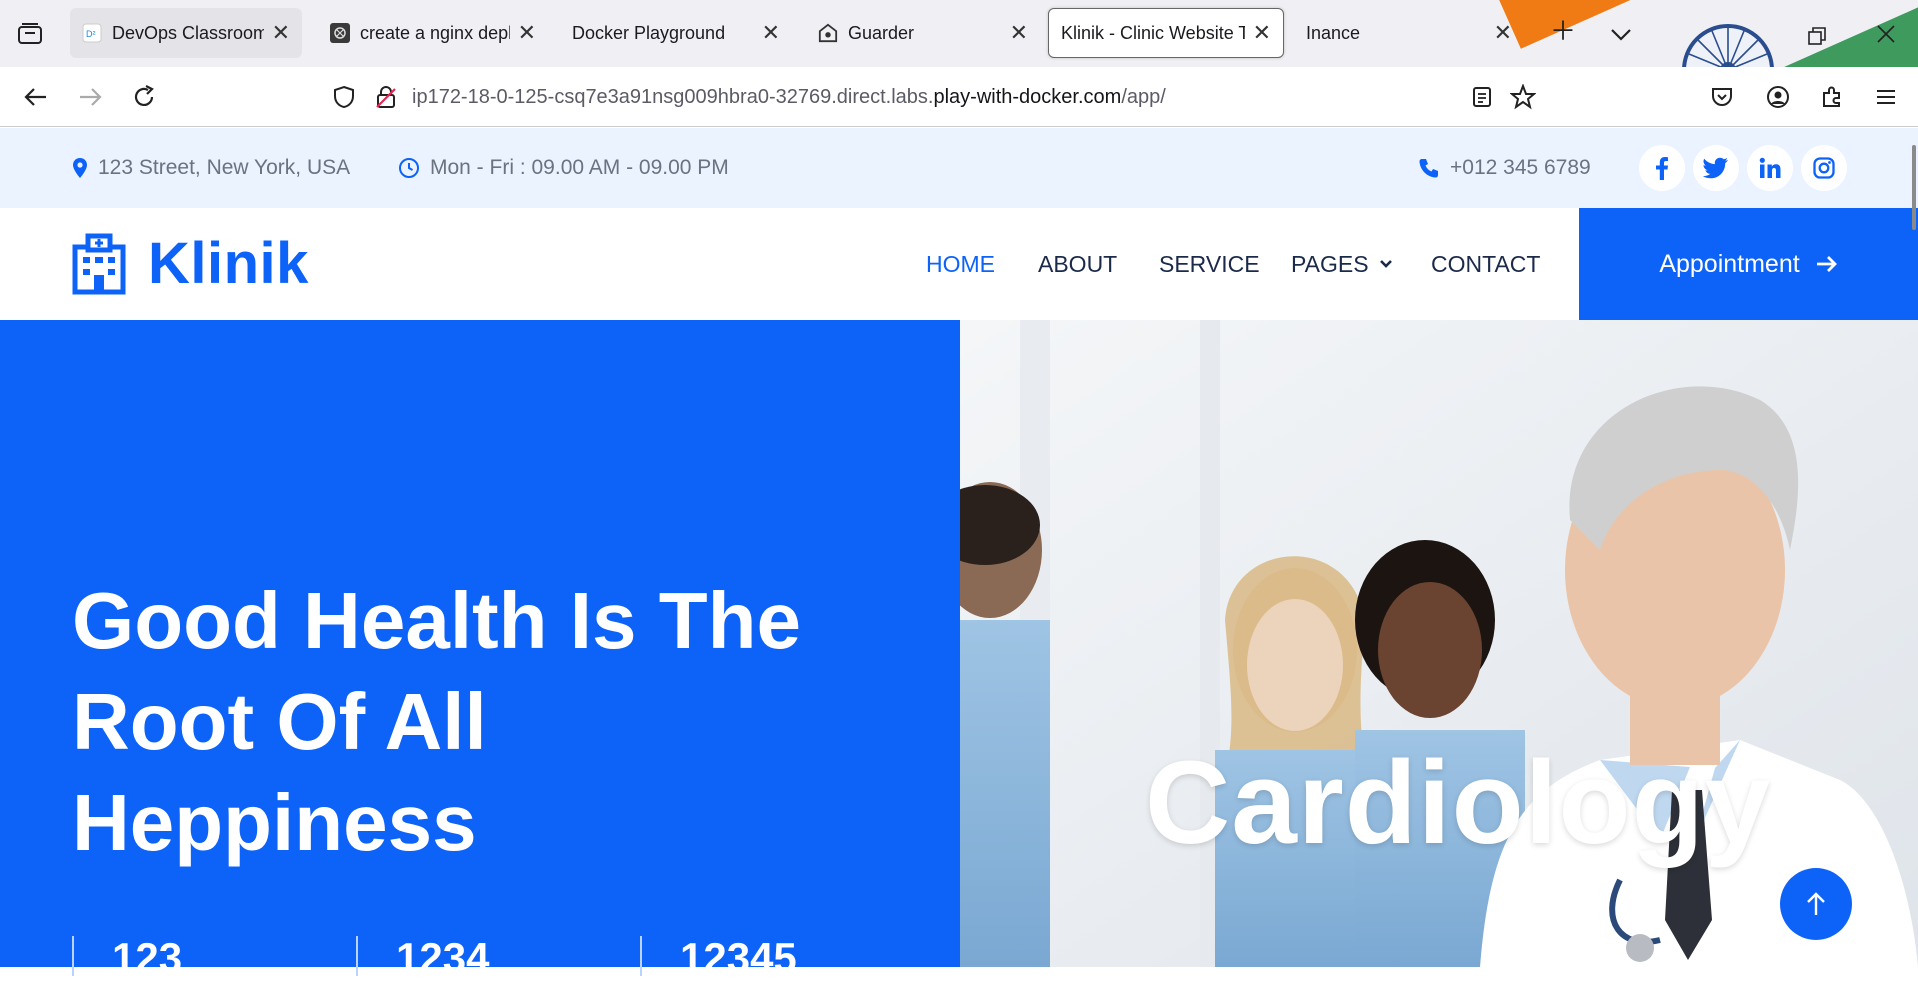 The image size is (1918, 981). What do you see at coordinates (228, 263) in the screenshot?
I see `brand-name: Klinik` at bounding box center [228, 263].